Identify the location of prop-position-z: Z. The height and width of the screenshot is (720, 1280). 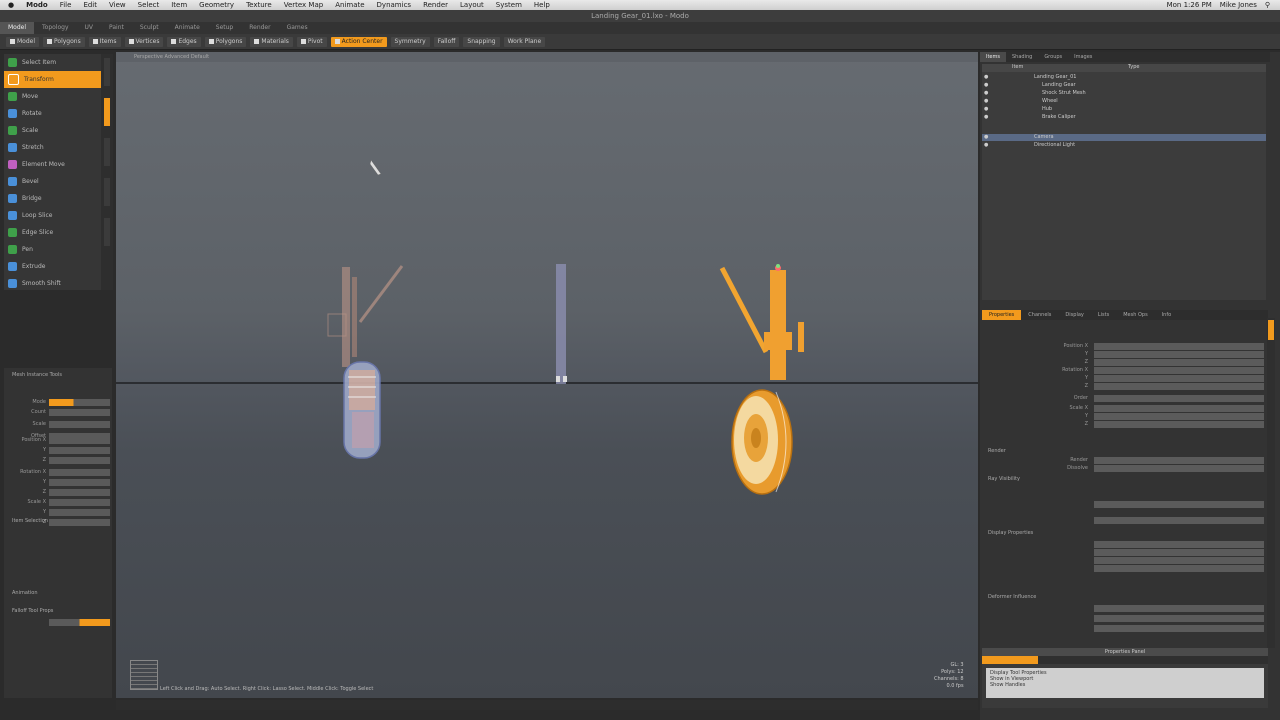
(1126, 362).